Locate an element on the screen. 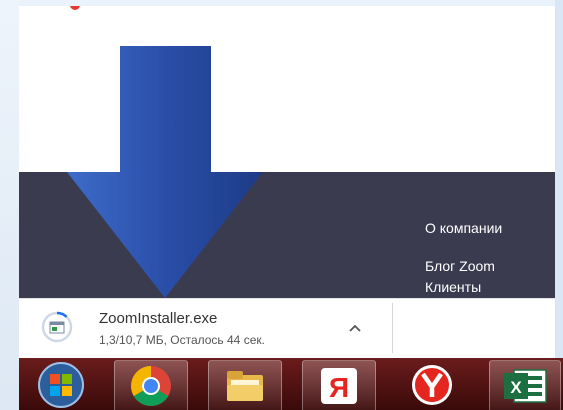 The width and height of the screenshot is (563, 410). svg-text: X is located at coordinates (516, 387).